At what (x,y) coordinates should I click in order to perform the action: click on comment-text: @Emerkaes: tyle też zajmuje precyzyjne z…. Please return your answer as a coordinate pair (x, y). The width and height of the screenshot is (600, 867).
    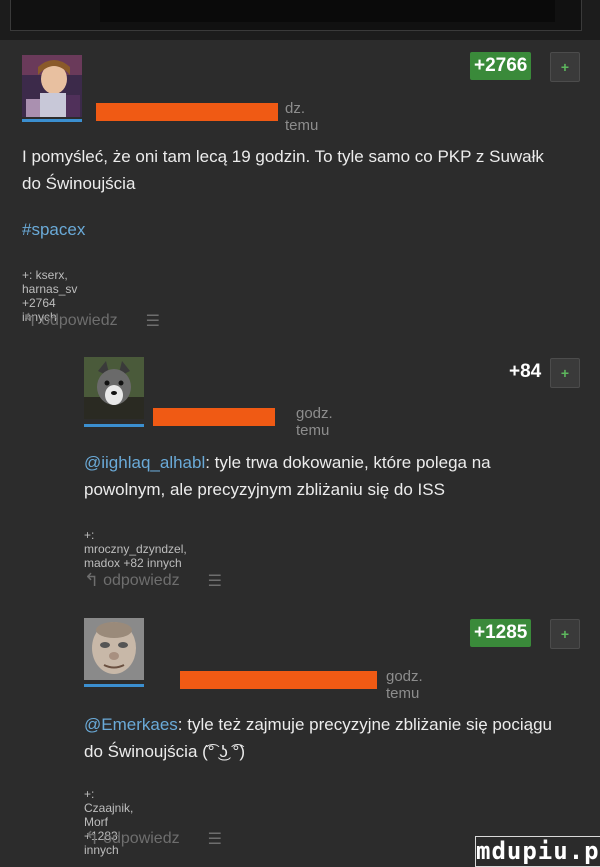
    Looking at the image, I should click on (329, 738).